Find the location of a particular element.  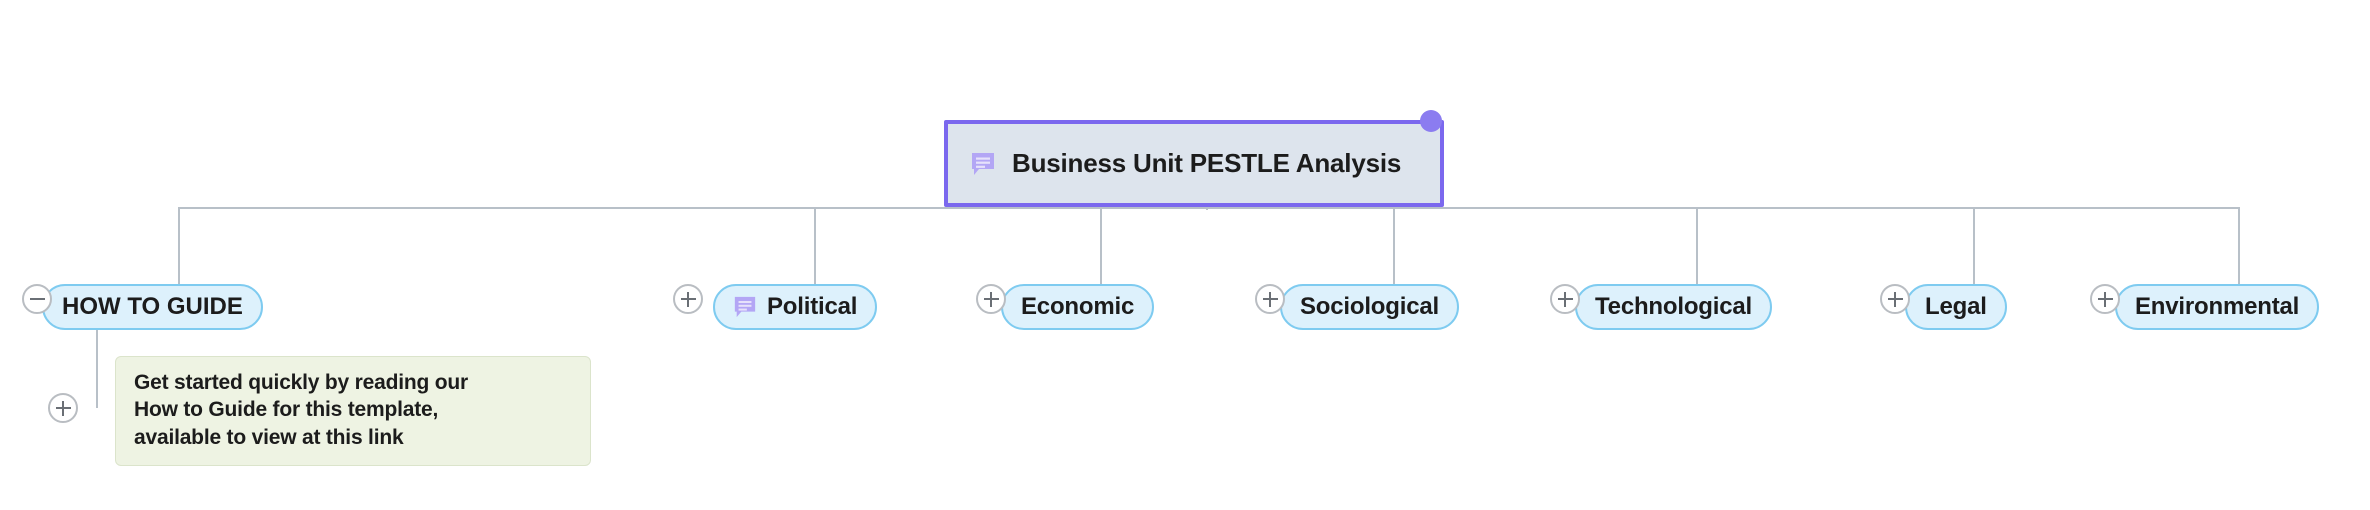

node-sociological-label: Sociological is located at coordinates (1369, 306).